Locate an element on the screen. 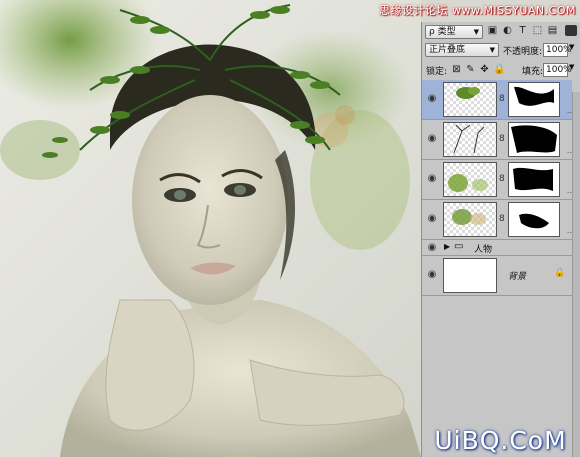 The image size is (580, 457). lock-image-pixels-icon: ✎ is located at coordinates (470, 69).